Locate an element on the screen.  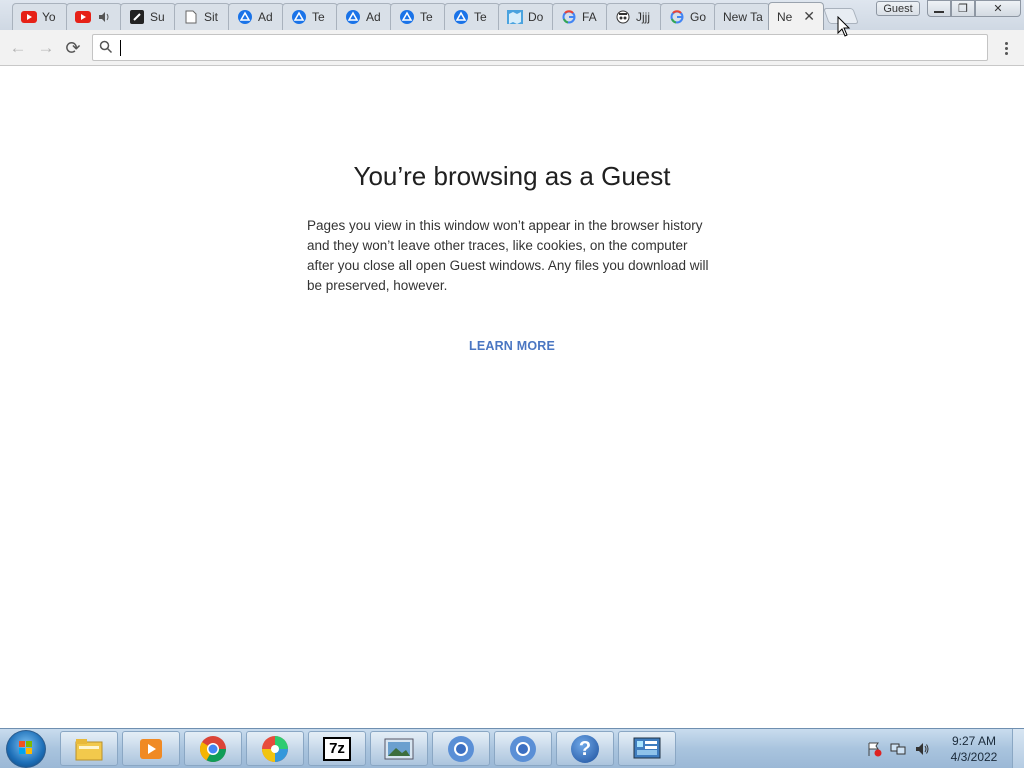
media-player-icon is located at coordinates (151, 748).